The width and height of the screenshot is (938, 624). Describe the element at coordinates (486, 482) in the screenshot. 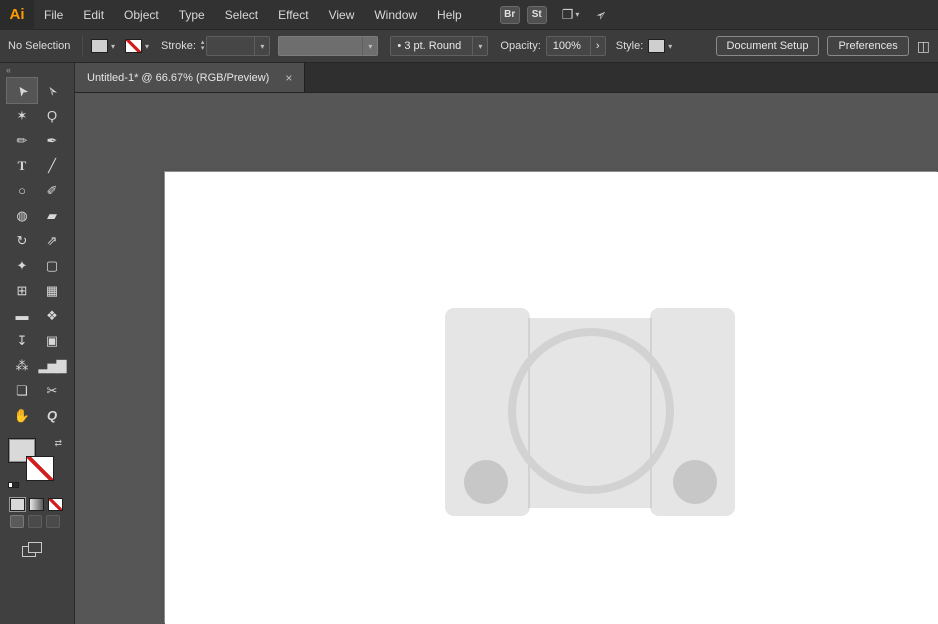

I see `artwork-left-button-circle` at that location.